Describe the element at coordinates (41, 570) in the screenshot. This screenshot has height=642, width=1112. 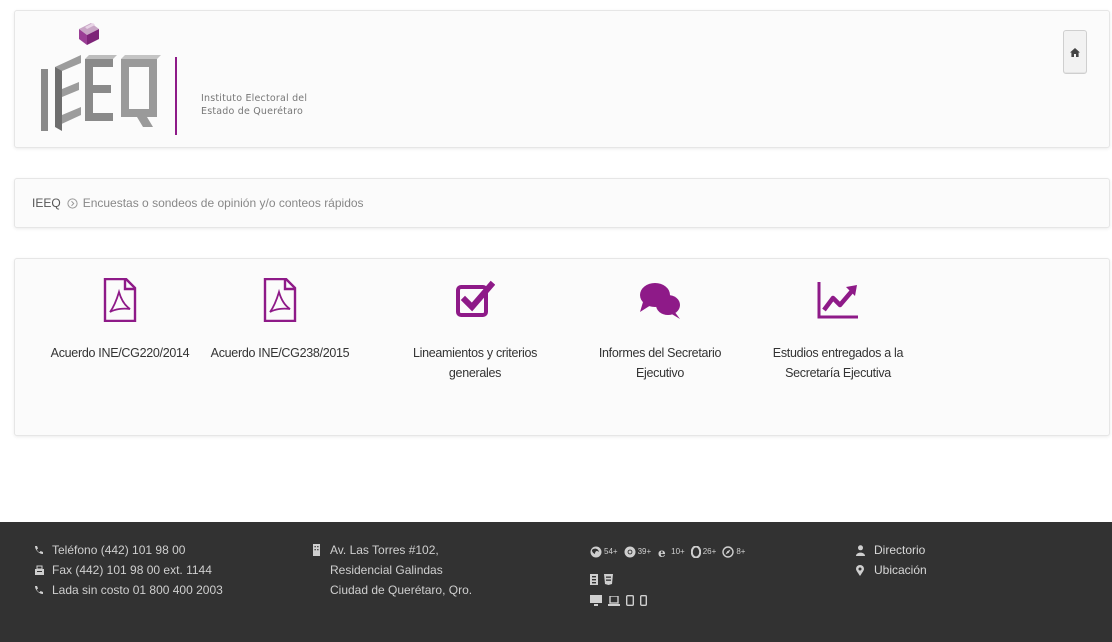
I see `fax-icon` at that location.